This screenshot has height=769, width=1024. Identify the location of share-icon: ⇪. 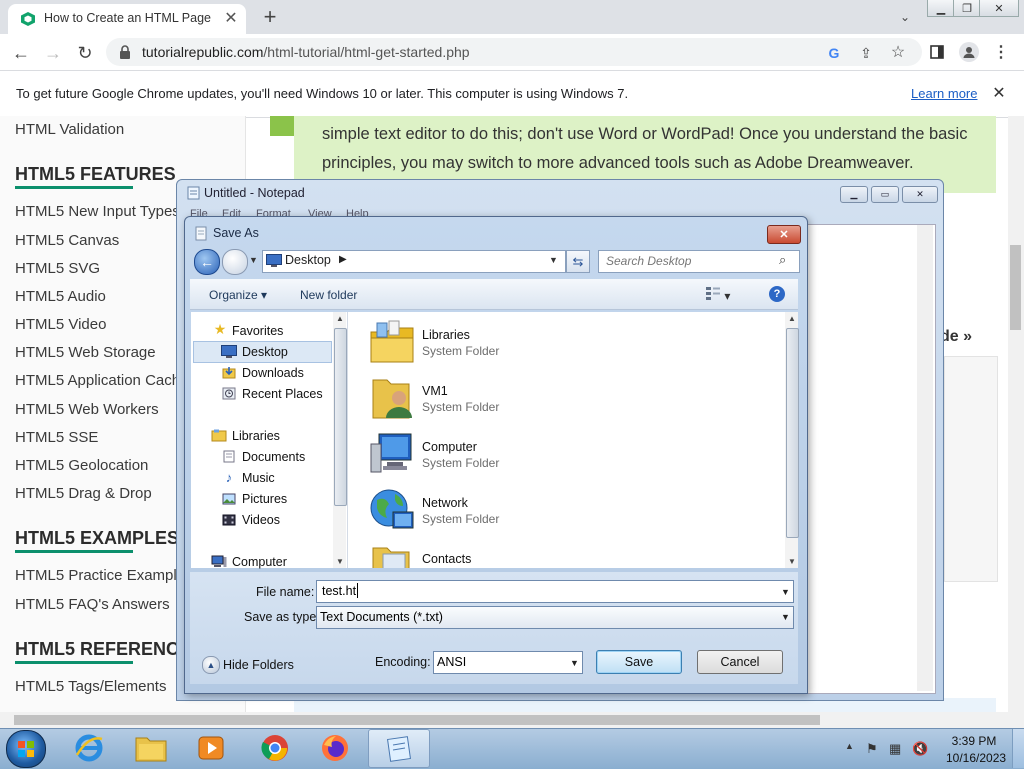
(866, 53).